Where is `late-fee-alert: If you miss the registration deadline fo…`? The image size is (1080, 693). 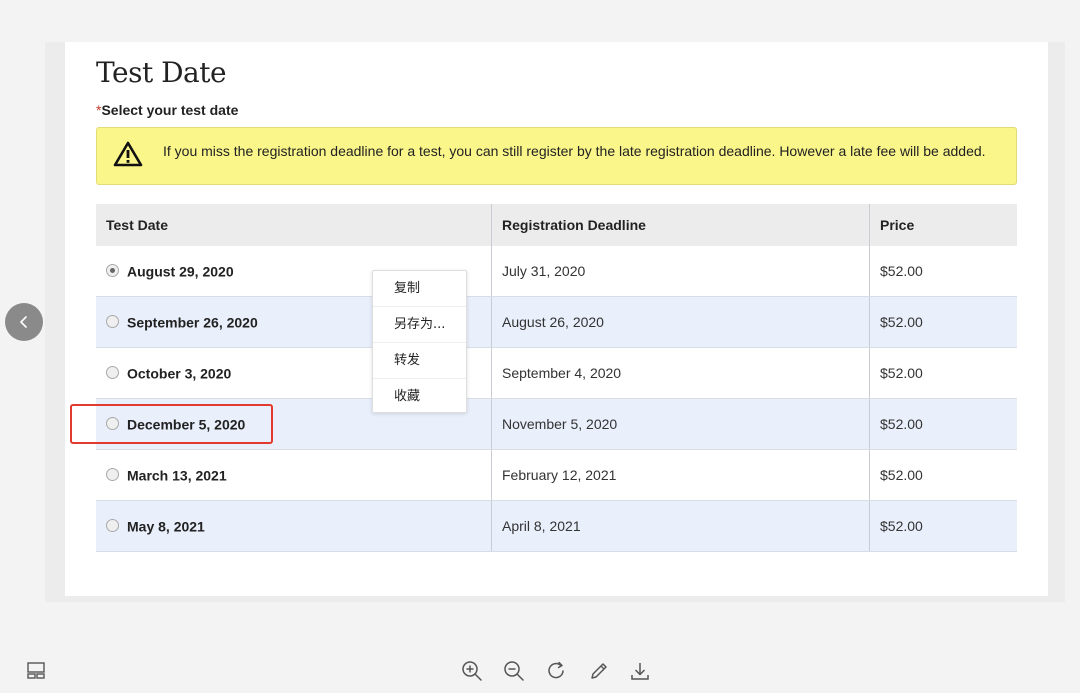
late-fee-alert: If you miss the registration deadline fo… is located at coordinates (556, 156).